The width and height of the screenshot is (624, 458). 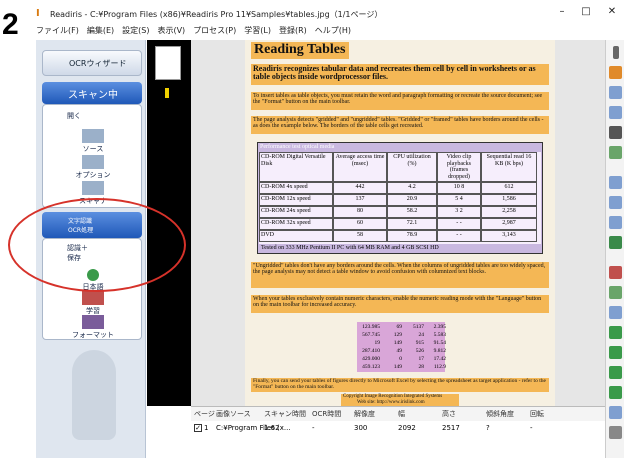 What do you see at coordinates (93, 298) in the screenshot?
I see `learning-icon` at bounding box center [93, 298].